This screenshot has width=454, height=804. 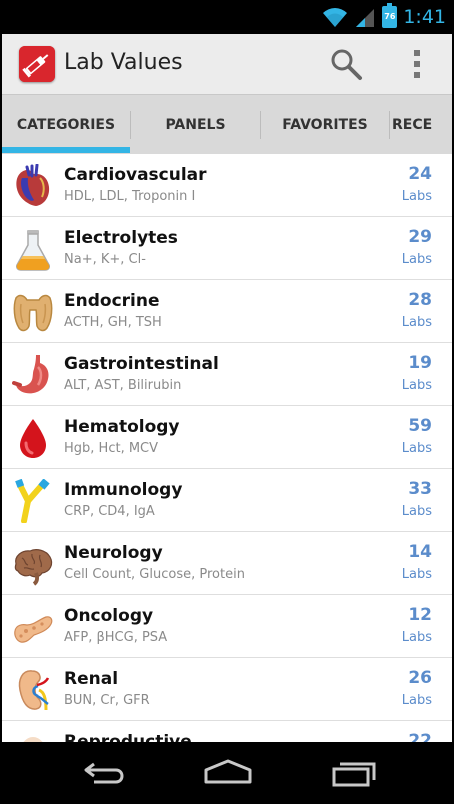 What do you see at coordinates (227, 437) in the screenshot?
I see `category-row-hematology: Hematology Hgb, Hct, MCV 59 Labs` at bounding box center [227, 437].